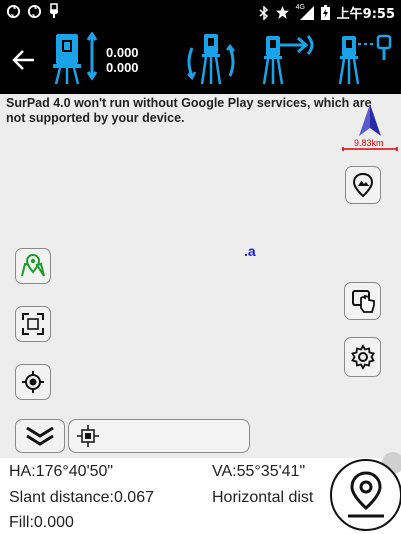  I want to click on expand-toolbar-button, so click(40, 436).